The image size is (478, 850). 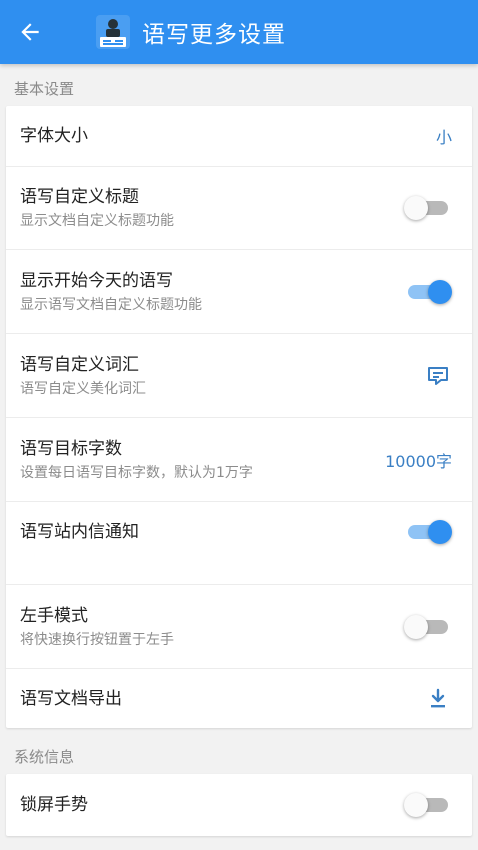 I want to click on setting-left-hand-mode: 左手模式 将快速换行按钮置于左手, so click(x=239, y=626).